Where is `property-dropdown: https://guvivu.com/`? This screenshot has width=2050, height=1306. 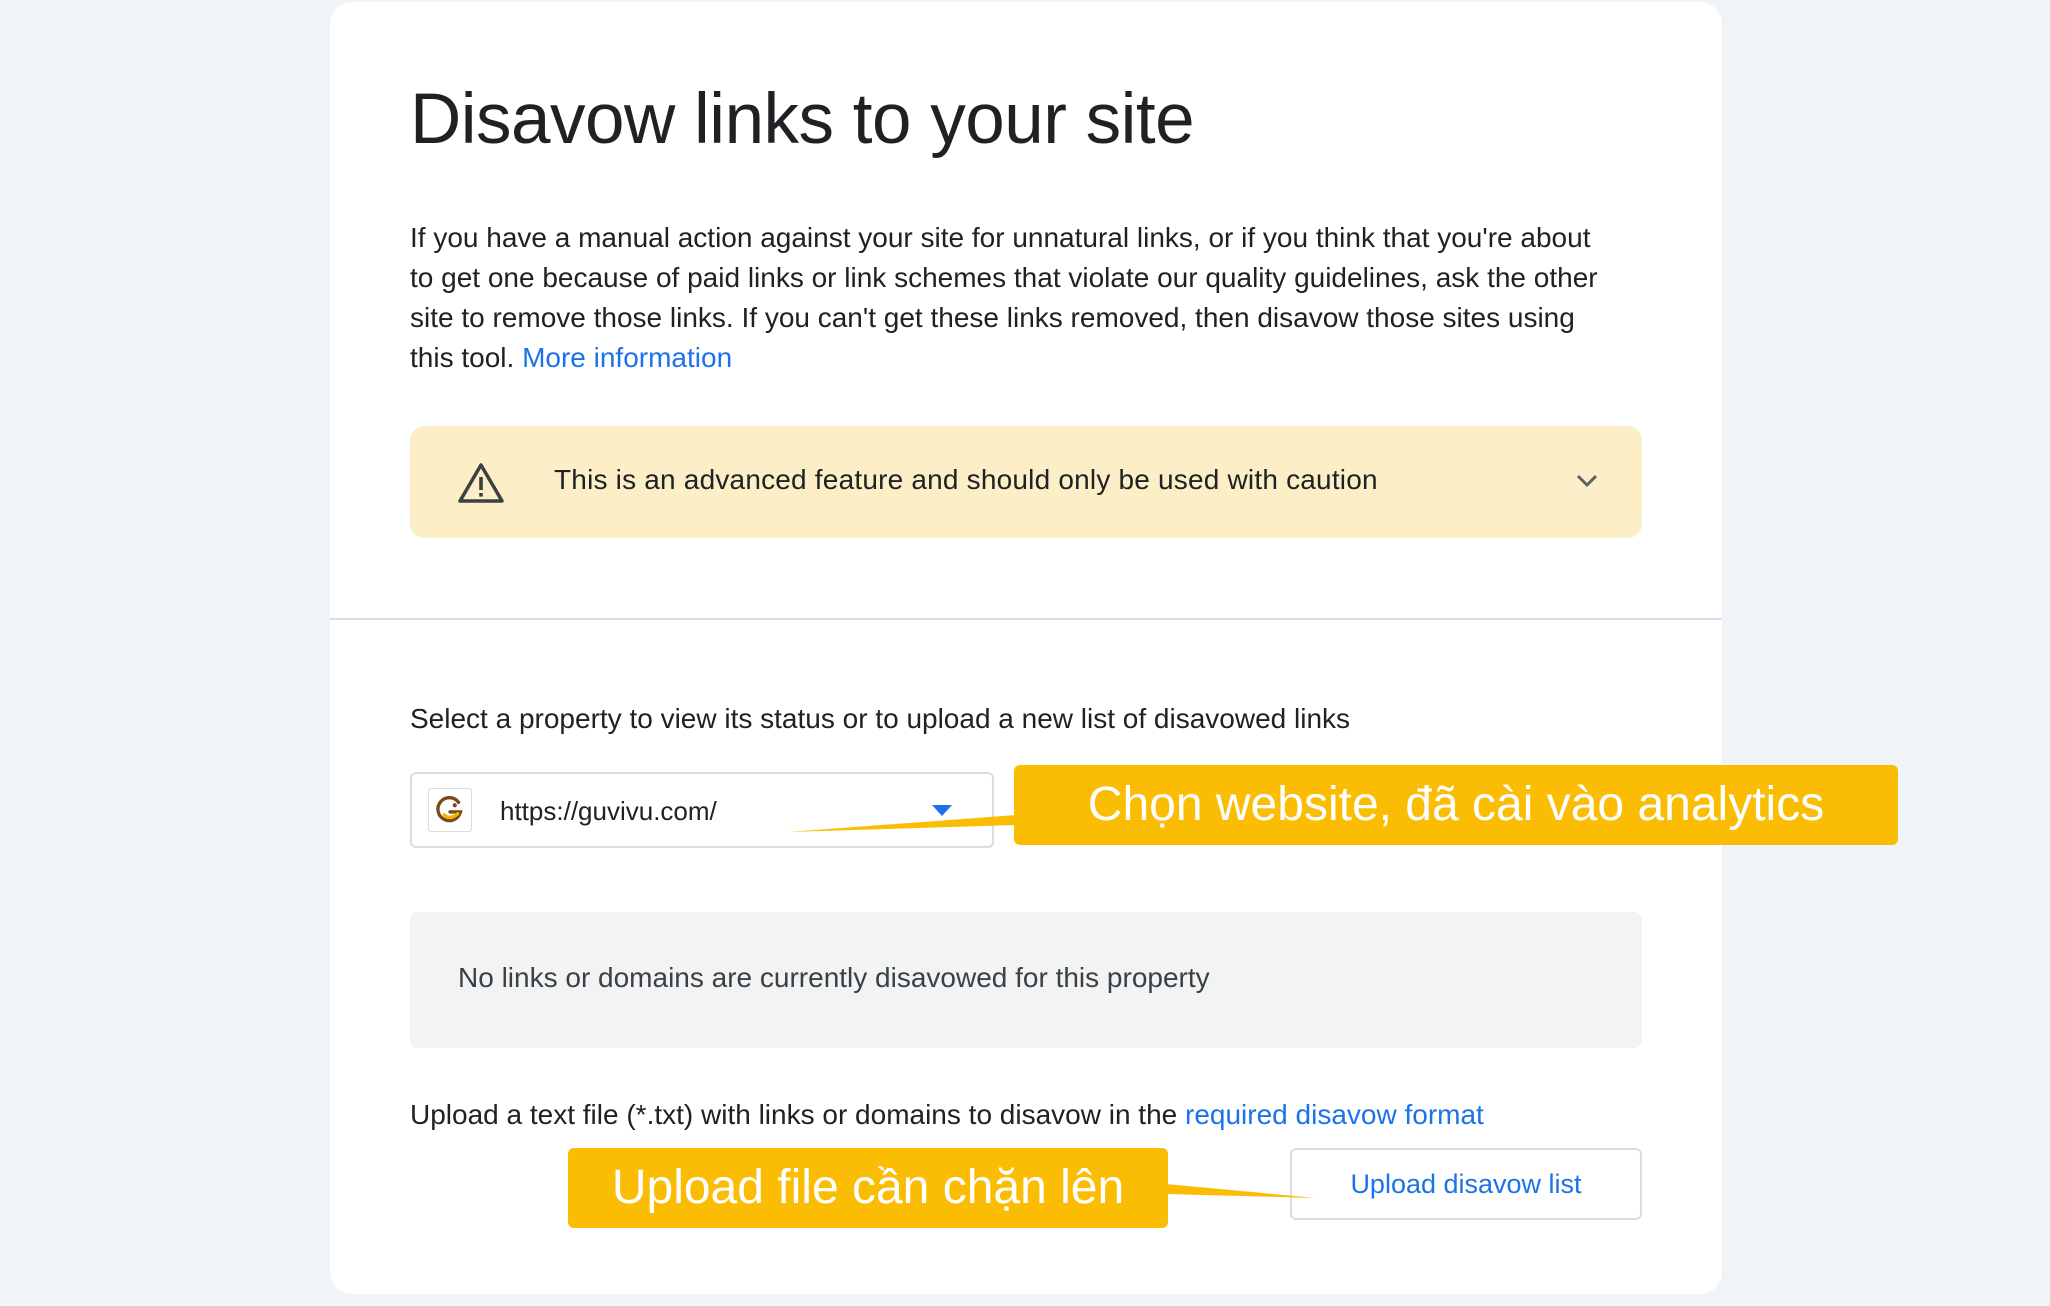 property-dropdown: https://guvivu.com/ is located at coordinates (702, 810).